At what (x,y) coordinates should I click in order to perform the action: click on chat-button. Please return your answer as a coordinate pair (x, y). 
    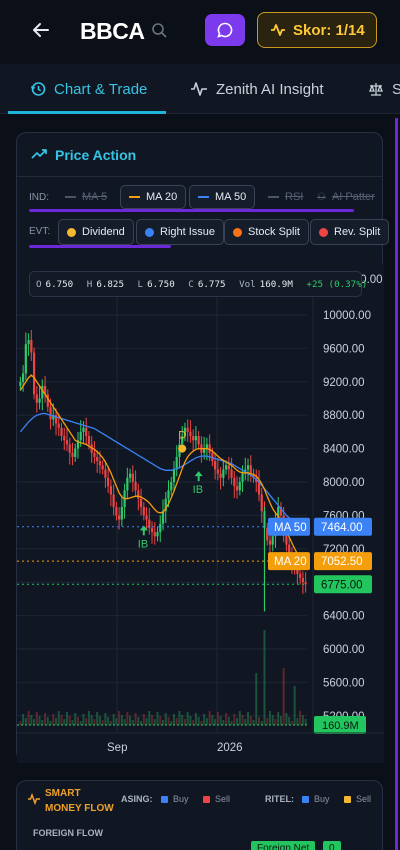
    Looking at the image, I should click on (225, 30).